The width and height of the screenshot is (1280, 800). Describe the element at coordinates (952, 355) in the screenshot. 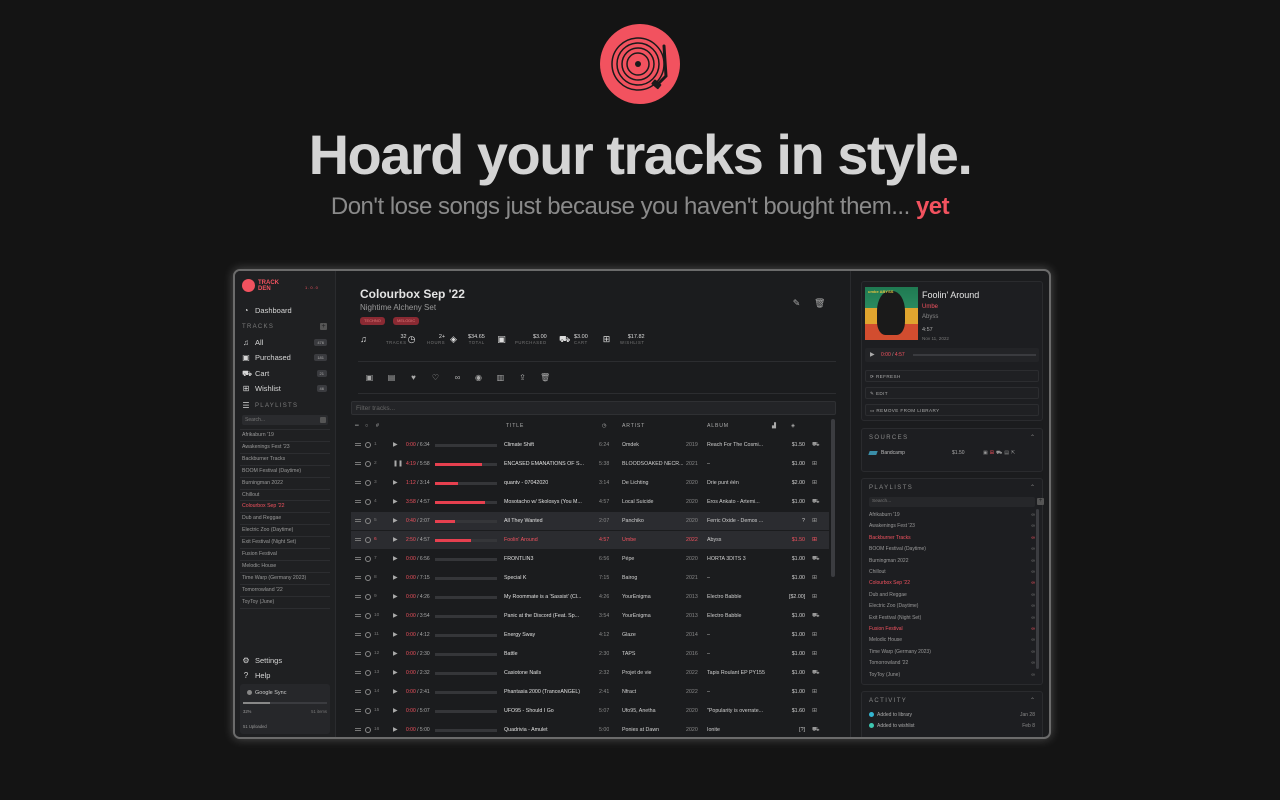

I see `mini-player: ▶ 0:00 / 4:57` at that location.